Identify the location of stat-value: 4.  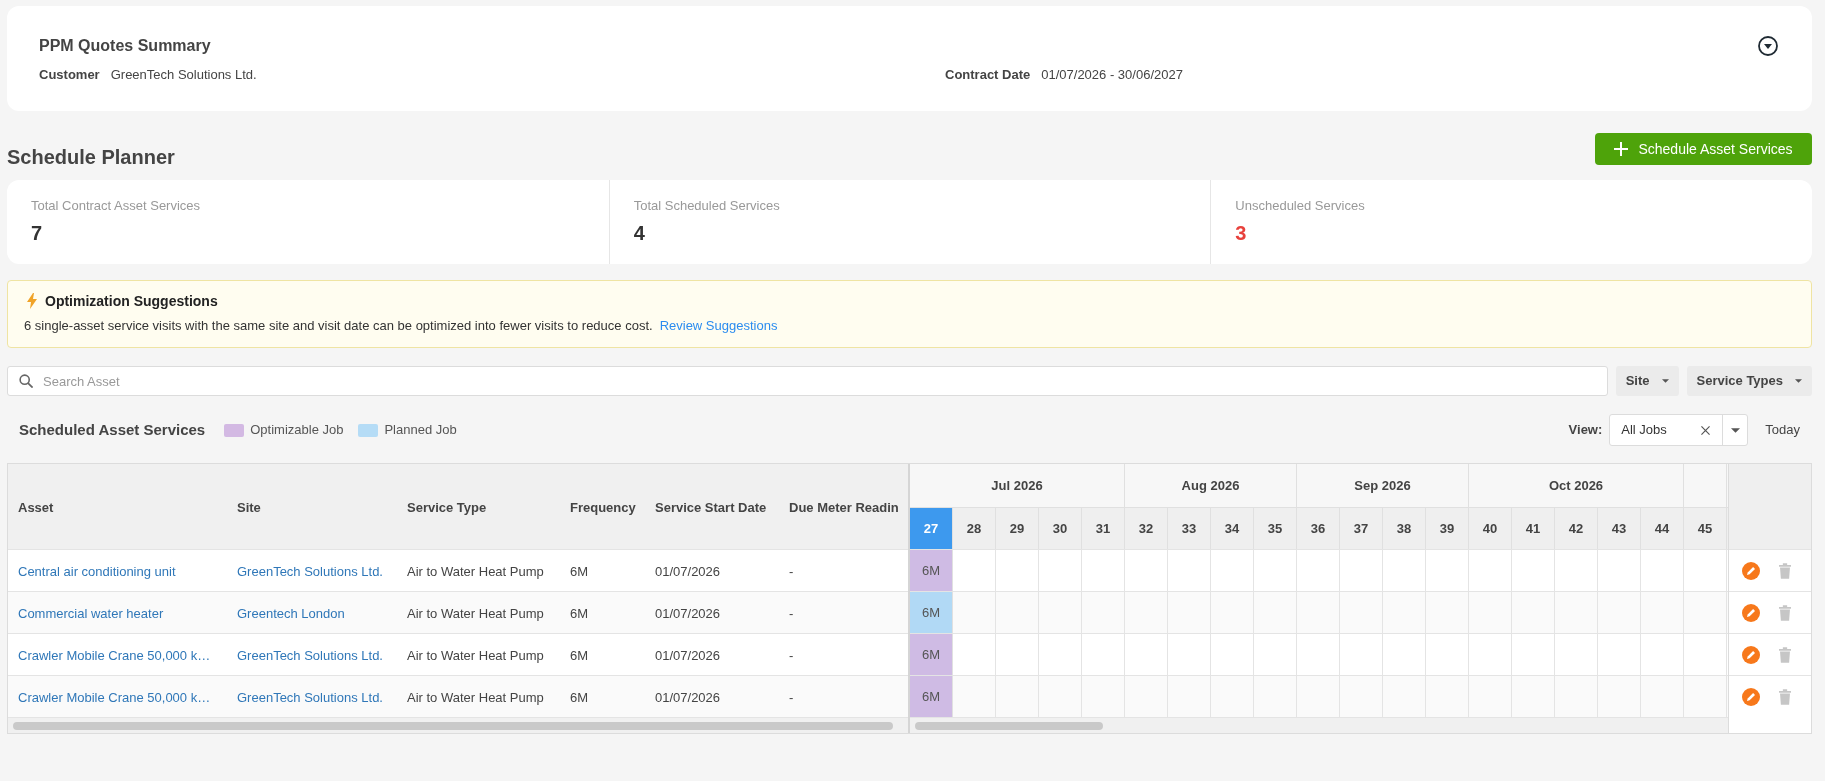
(639, 233).